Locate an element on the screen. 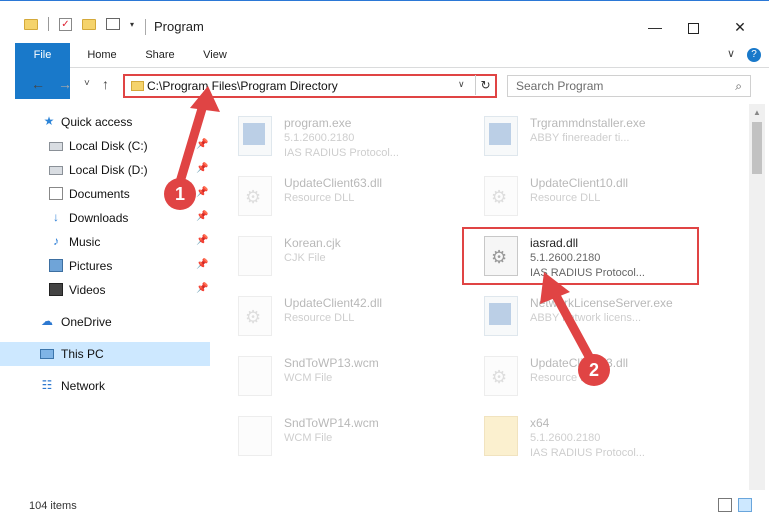 This screenshot has width=769, height=528. step-1-callout: 1 is located at coordinates (180, 194).